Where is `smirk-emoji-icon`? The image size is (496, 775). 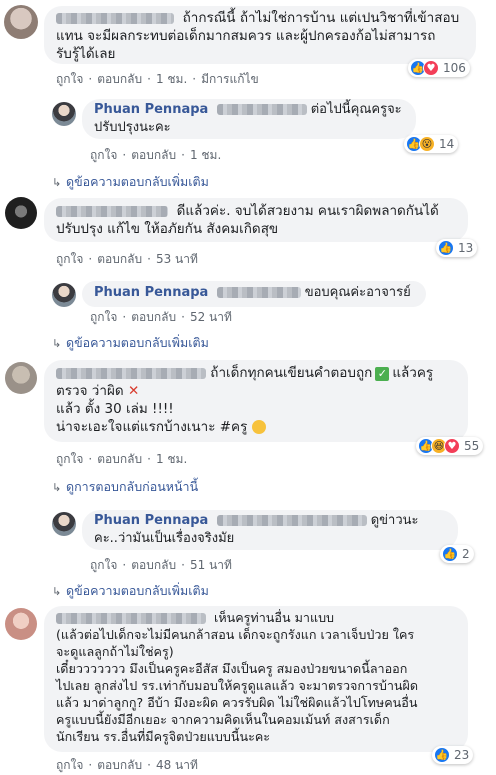
smirk-emoji-icon is located at coordinates (258, 427).